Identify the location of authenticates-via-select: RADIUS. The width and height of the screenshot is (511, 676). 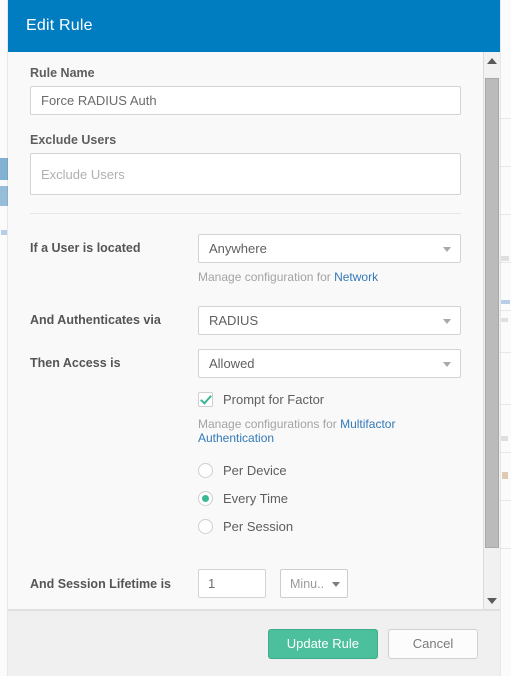
(329, 320).